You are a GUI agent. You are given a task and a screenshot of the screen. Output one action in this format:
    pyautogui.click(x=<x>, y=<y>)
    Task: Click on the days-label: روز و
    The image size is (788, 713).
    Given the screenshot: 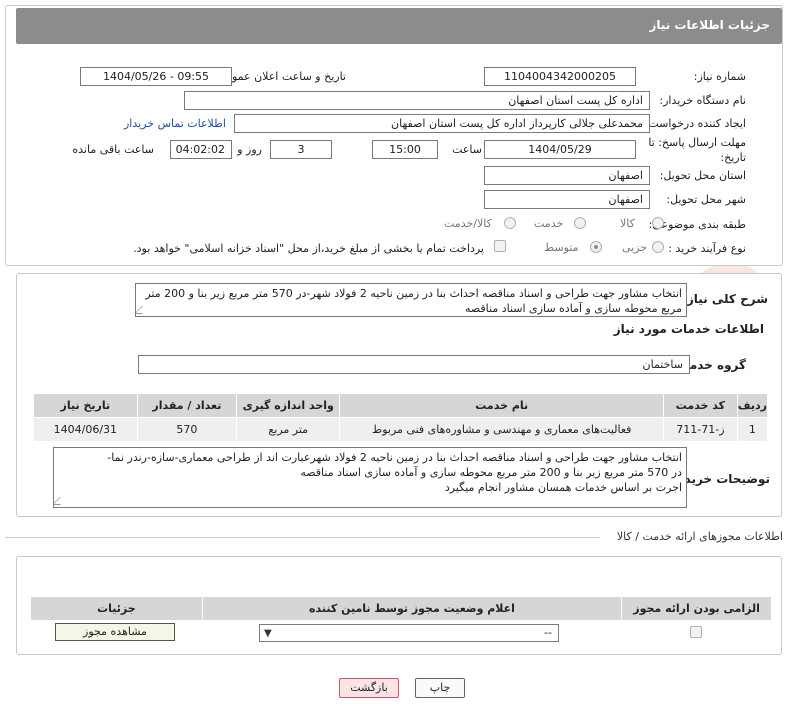 What is the action you would take?
    pyautogui.click(x=249, y=149)
    